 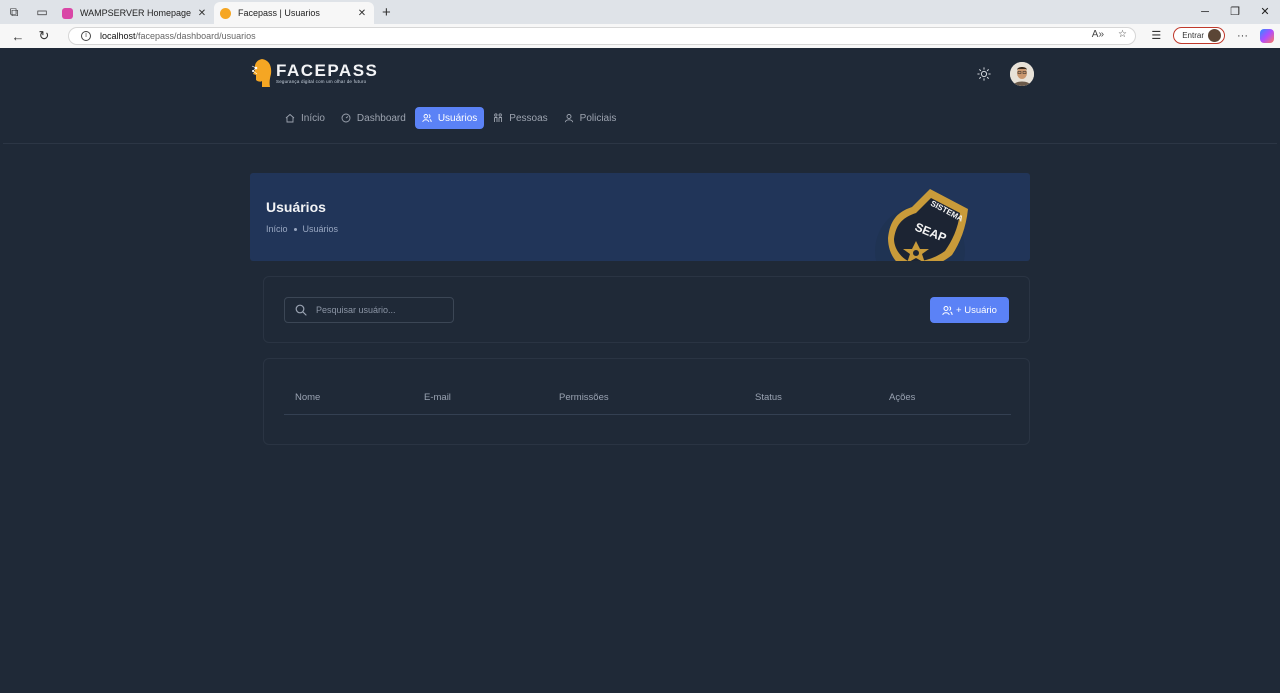 I want to click on reload-icon: ↻, so click(x=44, y=36).